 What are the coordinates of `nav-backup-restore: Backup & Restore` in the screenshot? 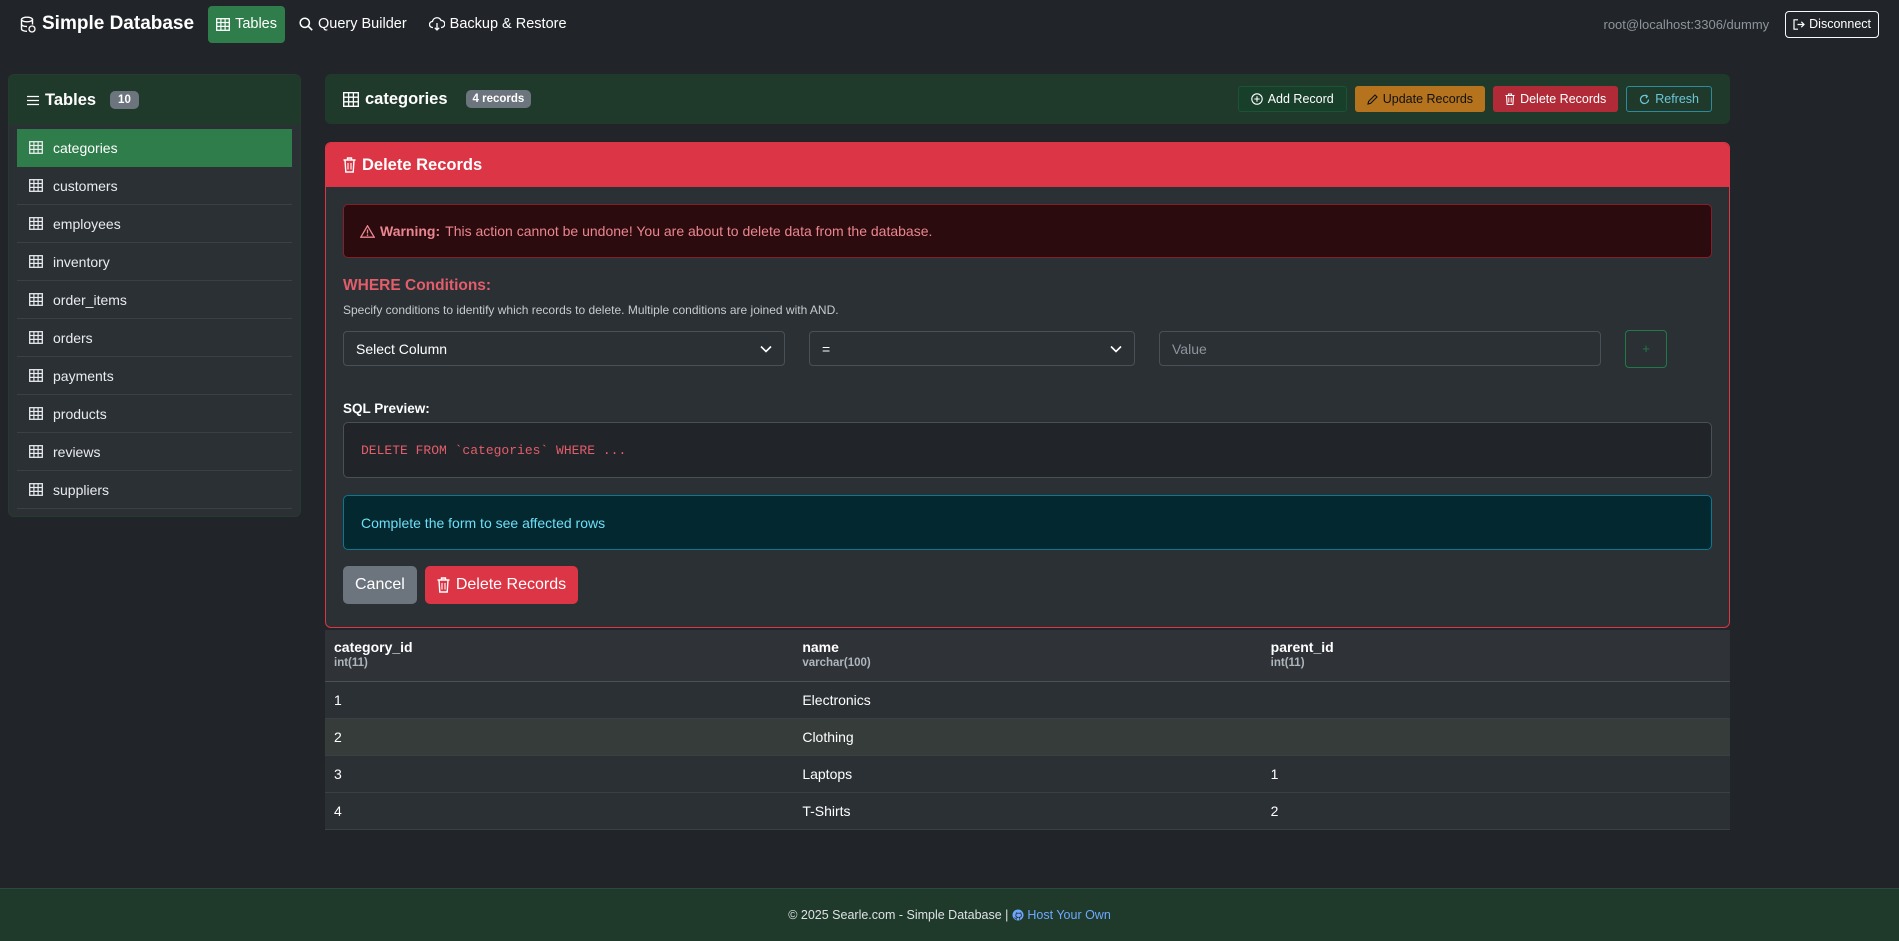 It's located at (498, 24).